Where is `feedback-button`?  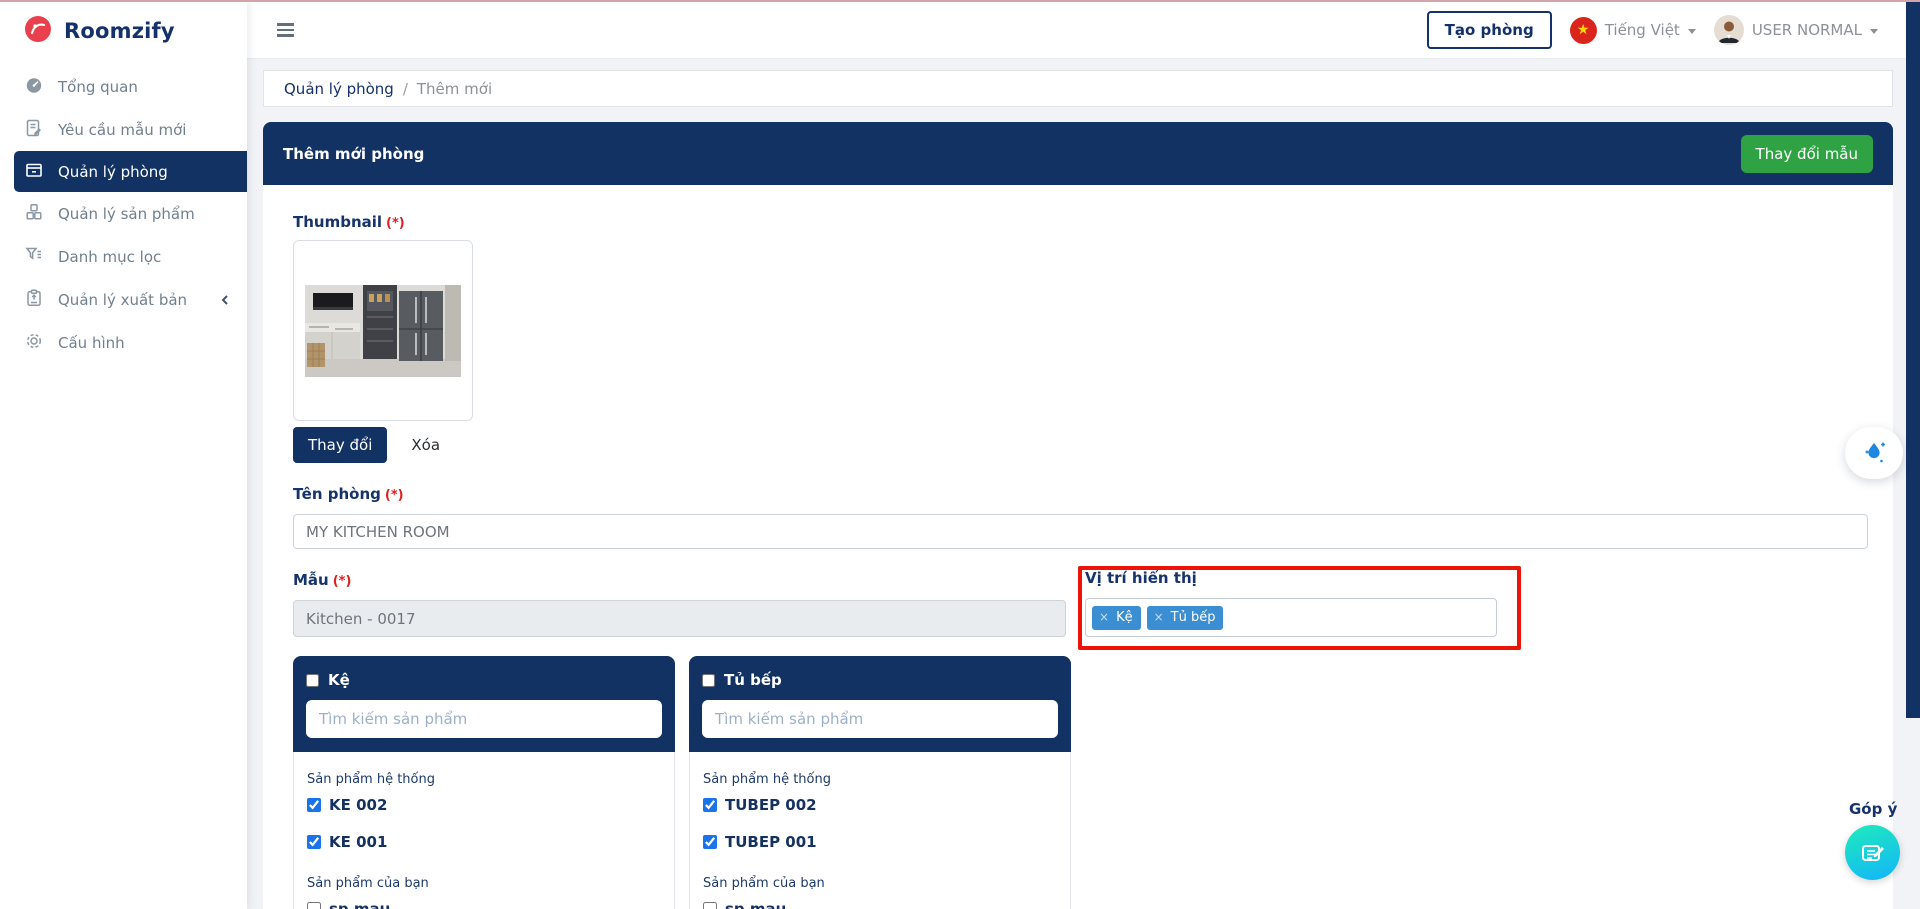 feedback-button is located at coordinates (1872, 852).